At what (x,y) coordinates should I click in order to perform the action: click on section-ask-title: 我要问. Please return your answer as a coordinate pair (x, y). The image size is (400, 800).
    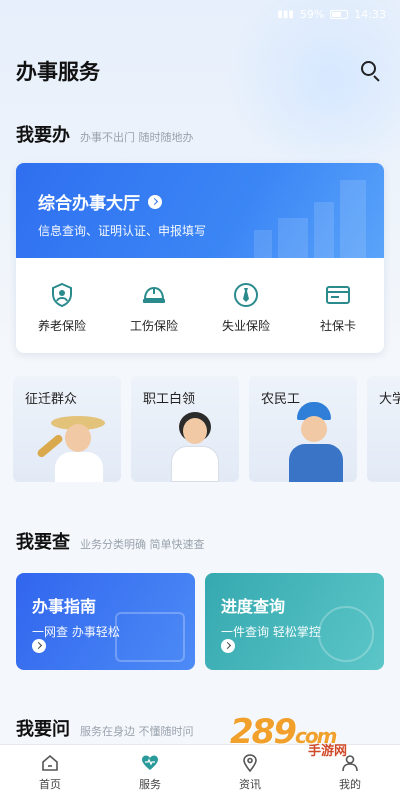
    Looking at the image, I should click on (43, 729).